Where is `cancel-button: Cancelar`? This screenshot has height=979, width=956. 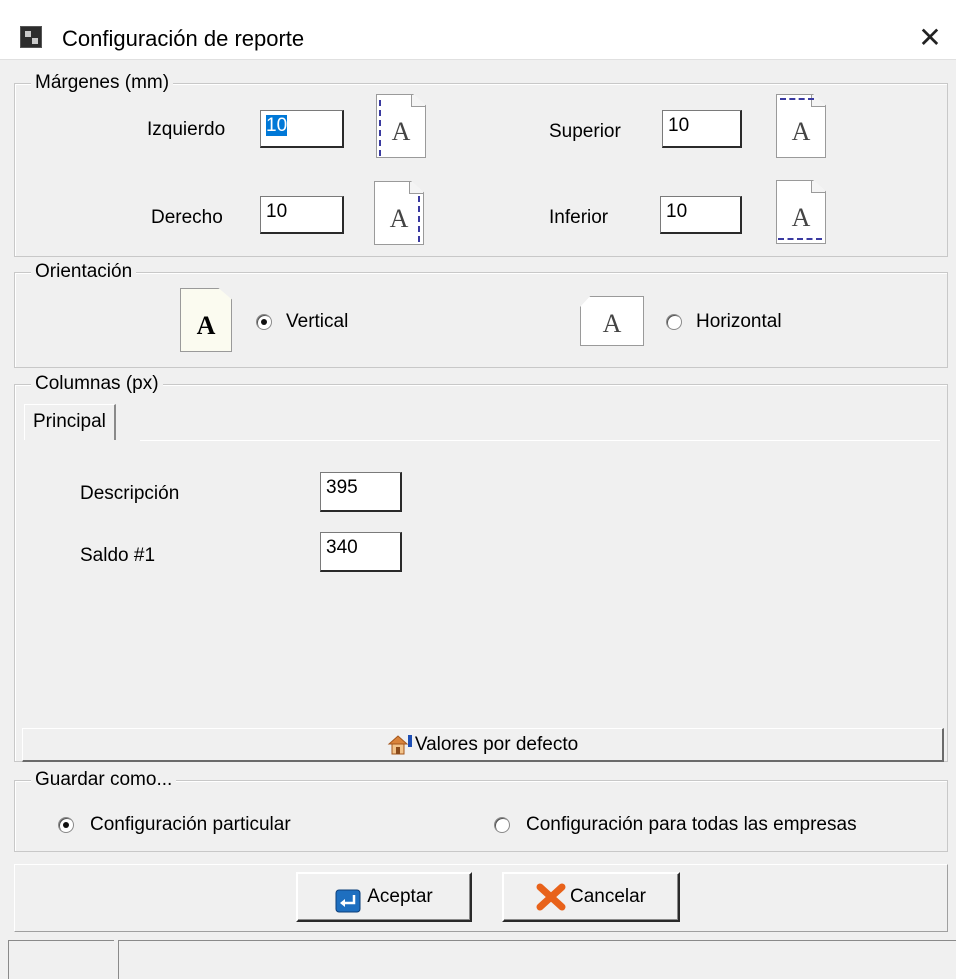
cancel-button: Cancelar is located at coordinates (591, 897).